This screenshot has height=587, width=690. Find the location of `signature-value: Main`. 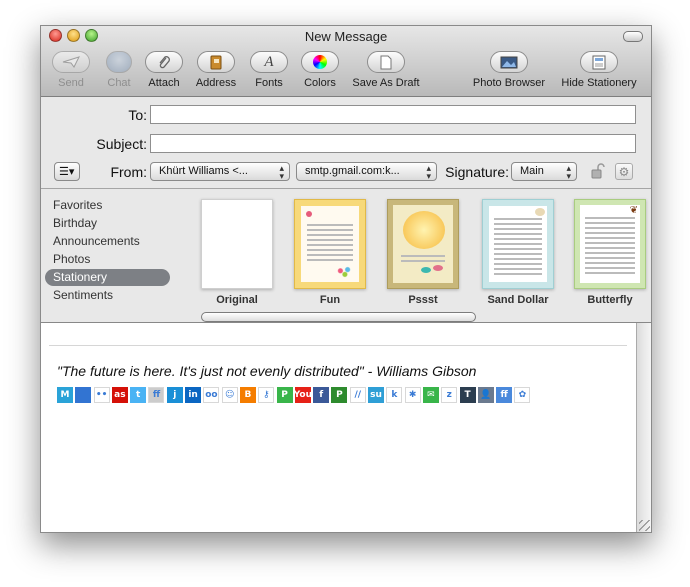

signature-value: Main is located at coordinates (532, 171).